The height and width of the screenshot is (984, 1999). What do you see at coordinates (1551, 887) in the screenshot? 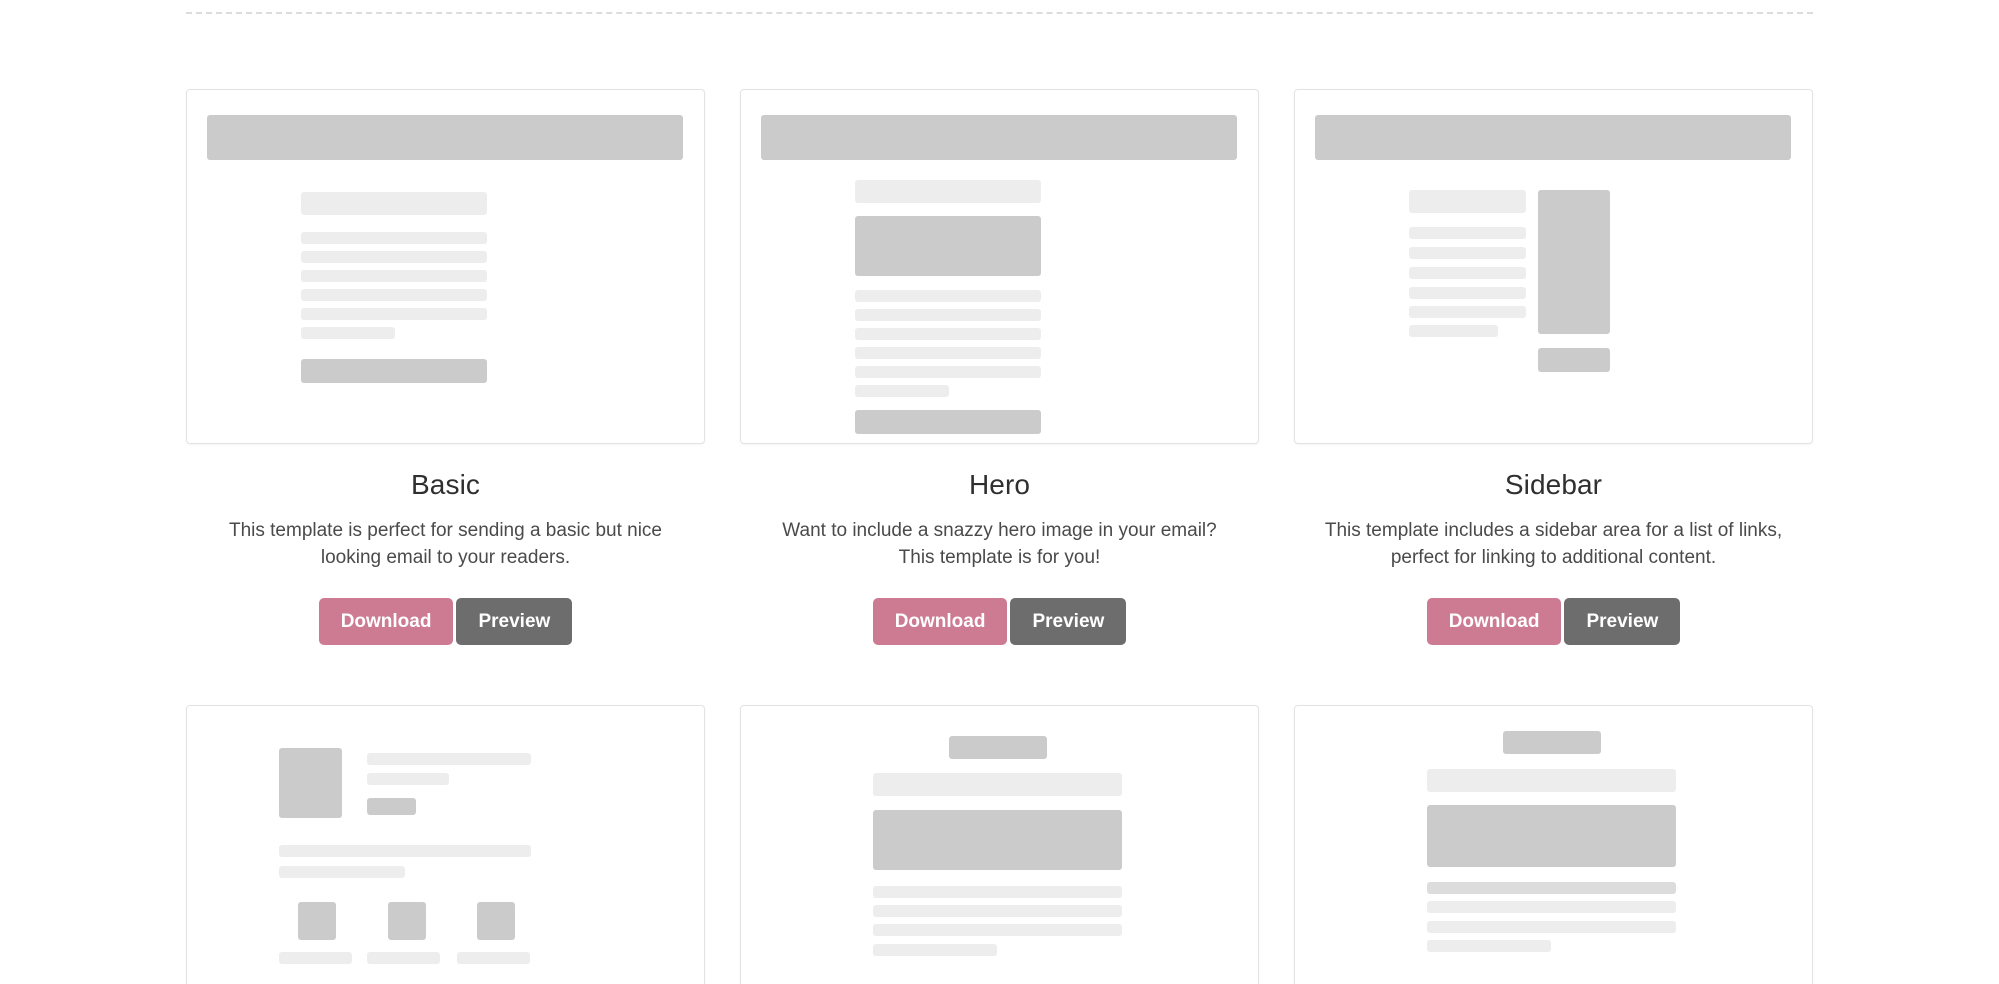
I see `wireframe-emphasis-line` at bounding box center [1551, 887].